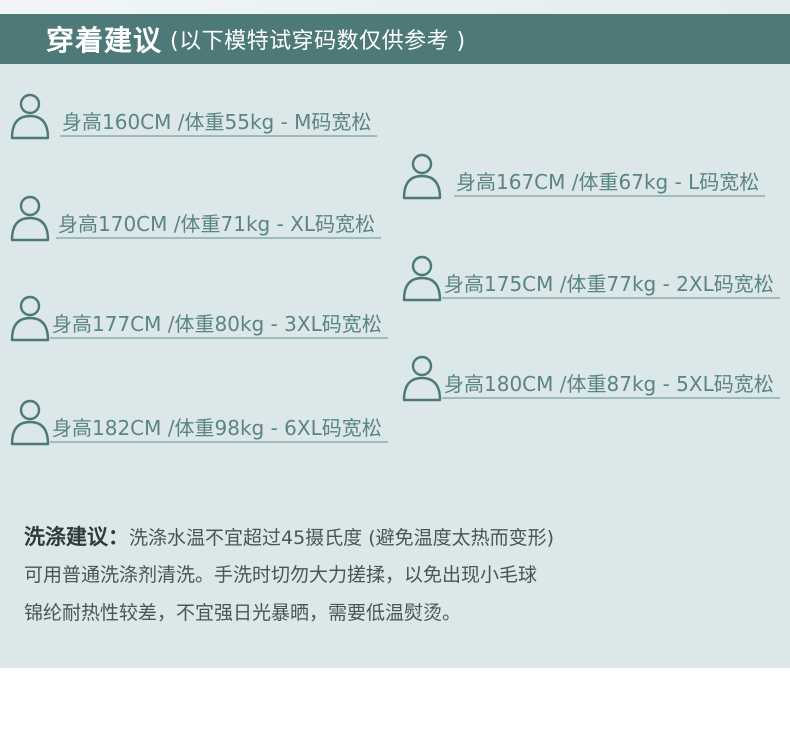 Image resolution: width=790 pixels, height=753 pixels. Describe the element at coordinates (104, 40) in the screenshot. I see `header-title: 穿着建议` at that location.